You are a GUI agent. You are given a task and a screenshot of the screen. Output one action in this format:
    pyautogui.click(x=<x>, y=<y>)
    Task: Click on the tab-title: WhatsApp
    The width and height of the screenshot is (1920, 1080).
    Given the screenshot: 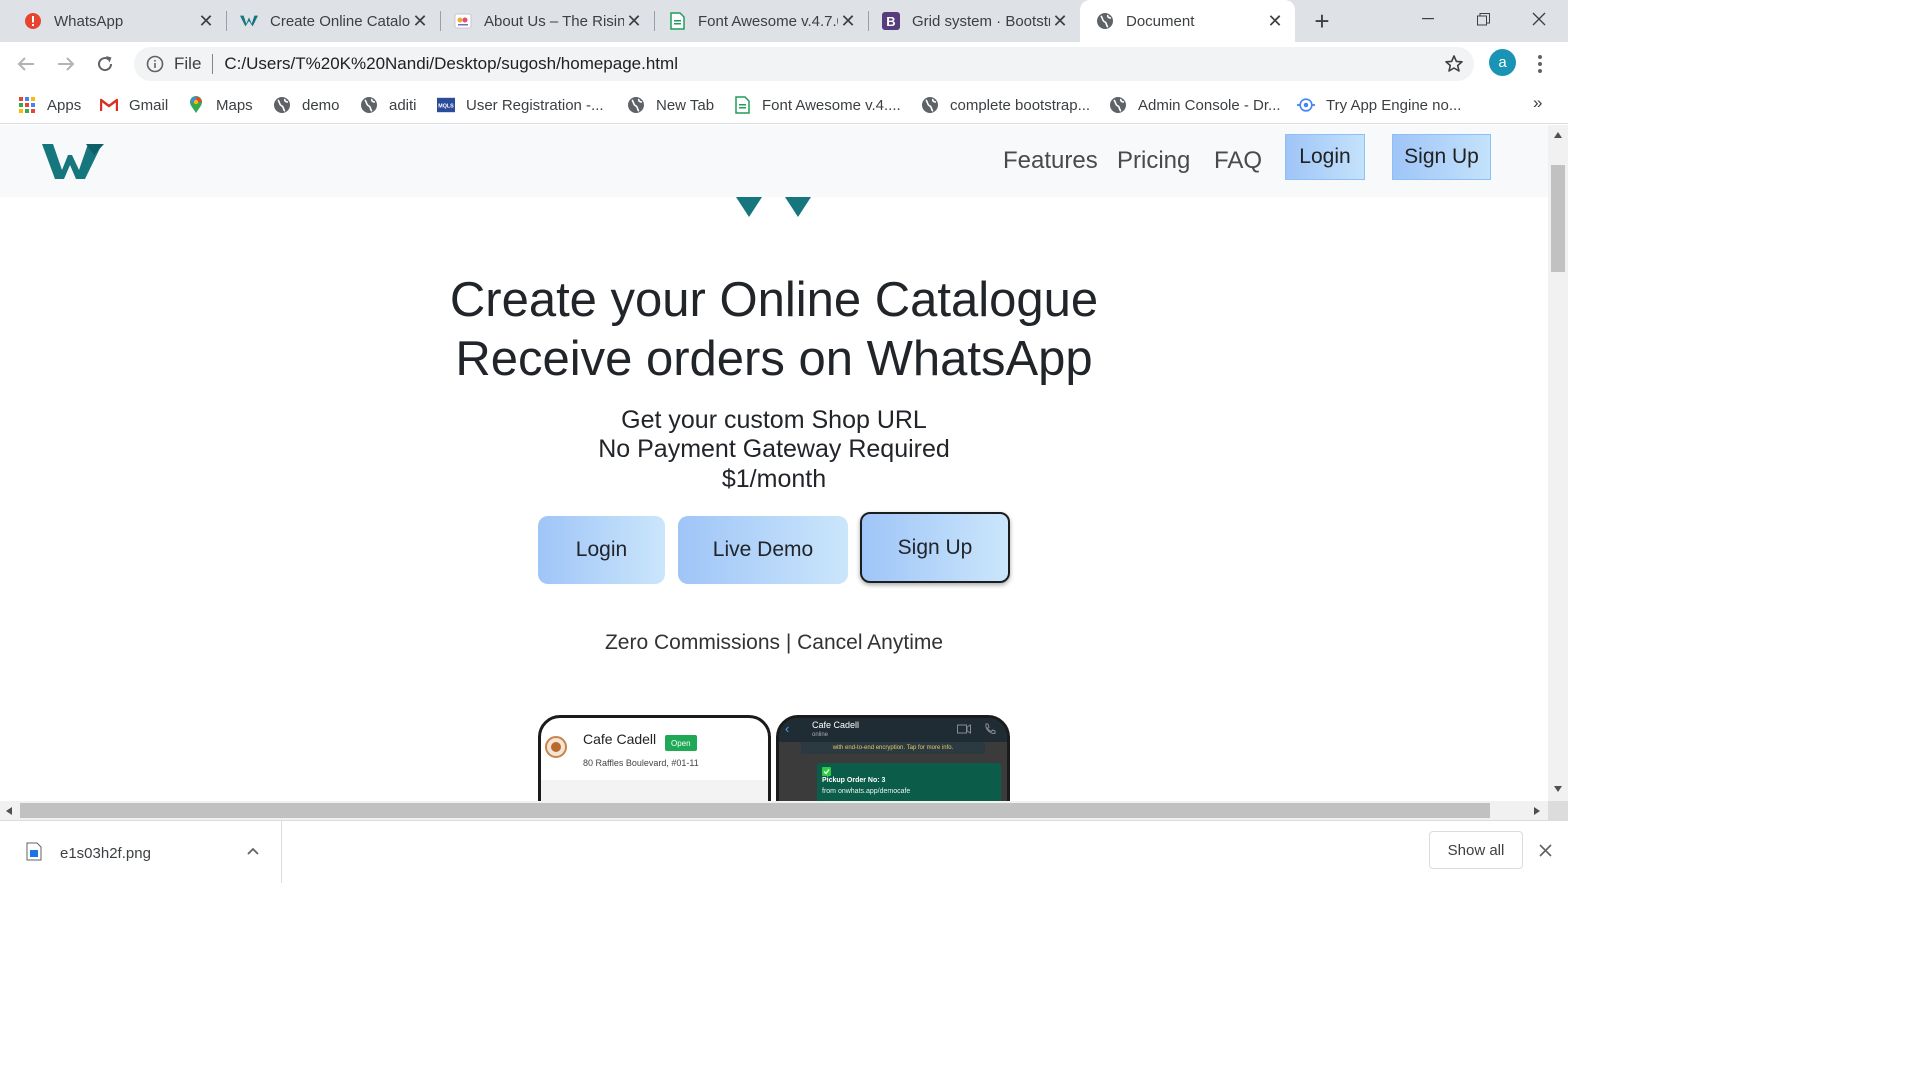 What is the action you would take?
    pyautogui.click(x=89, y=21)
    